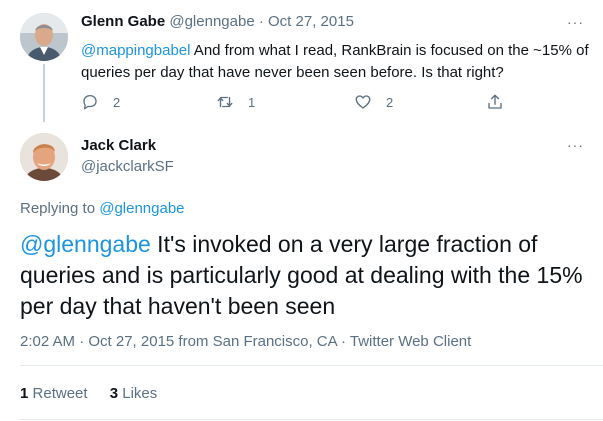 The height and width of the screenshot is (421, 603). What do you see at coordinates (90, 102) in the screenshot?
I see `reply-icon` at bounding box center [90, 102].